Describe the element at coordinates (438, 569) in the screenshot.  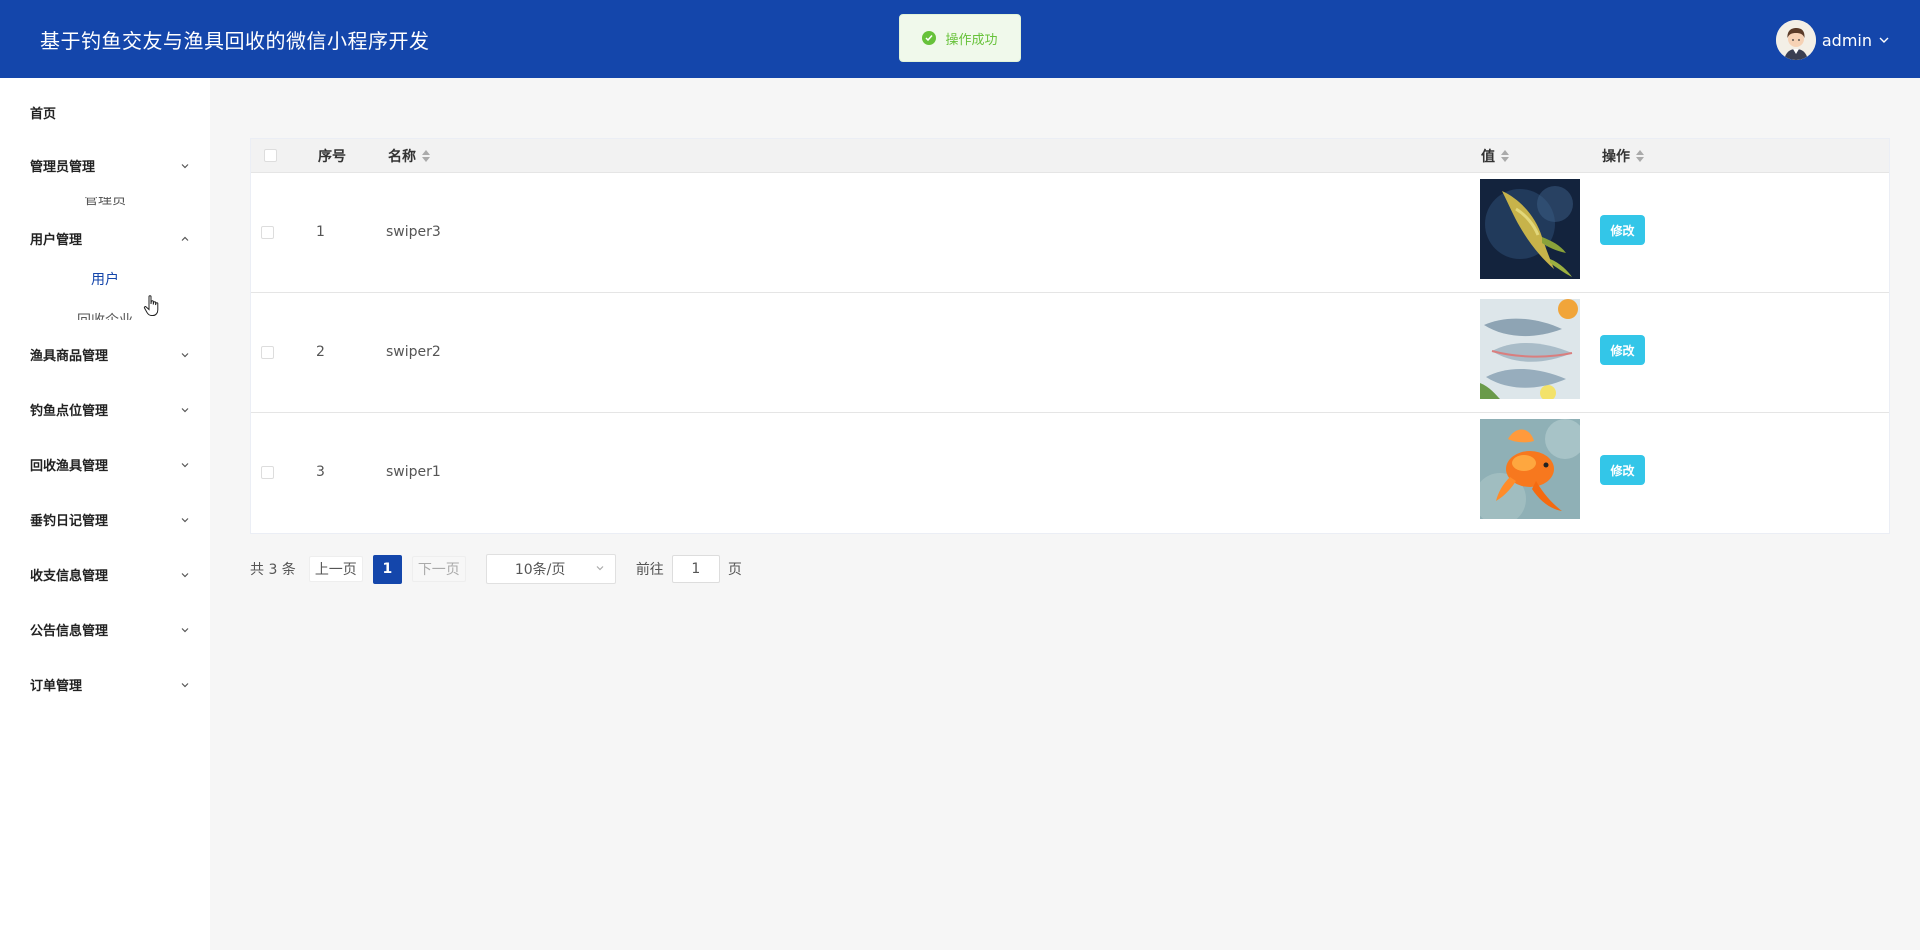
I see `next-page-button: 下一页` at that location.